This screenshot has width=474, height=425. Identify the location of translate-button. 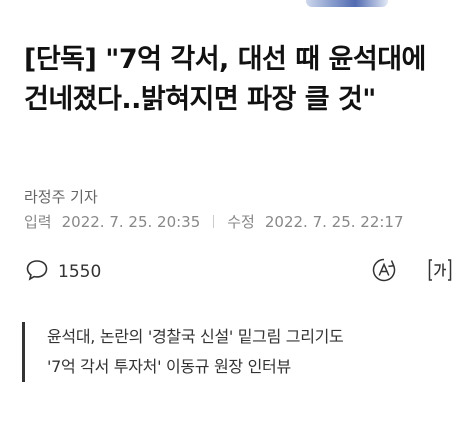
(440, 272).